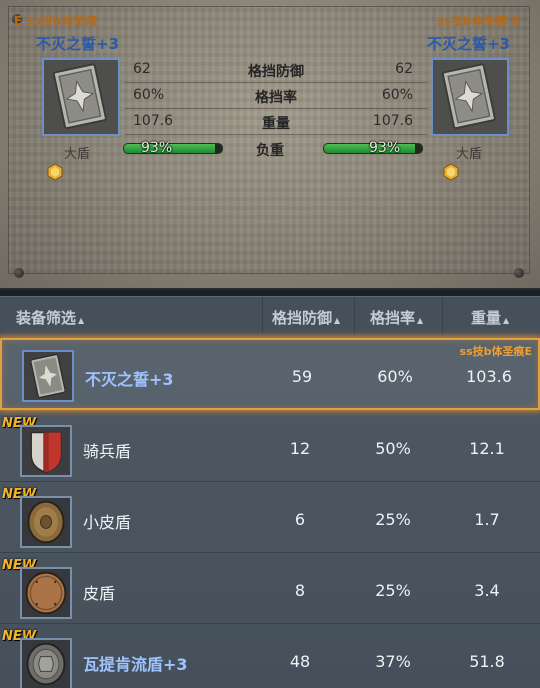 Image resolution: width=540 pixels, height=688 pixels. I want to click on right-load-percent: 93%, so click(385, 148).